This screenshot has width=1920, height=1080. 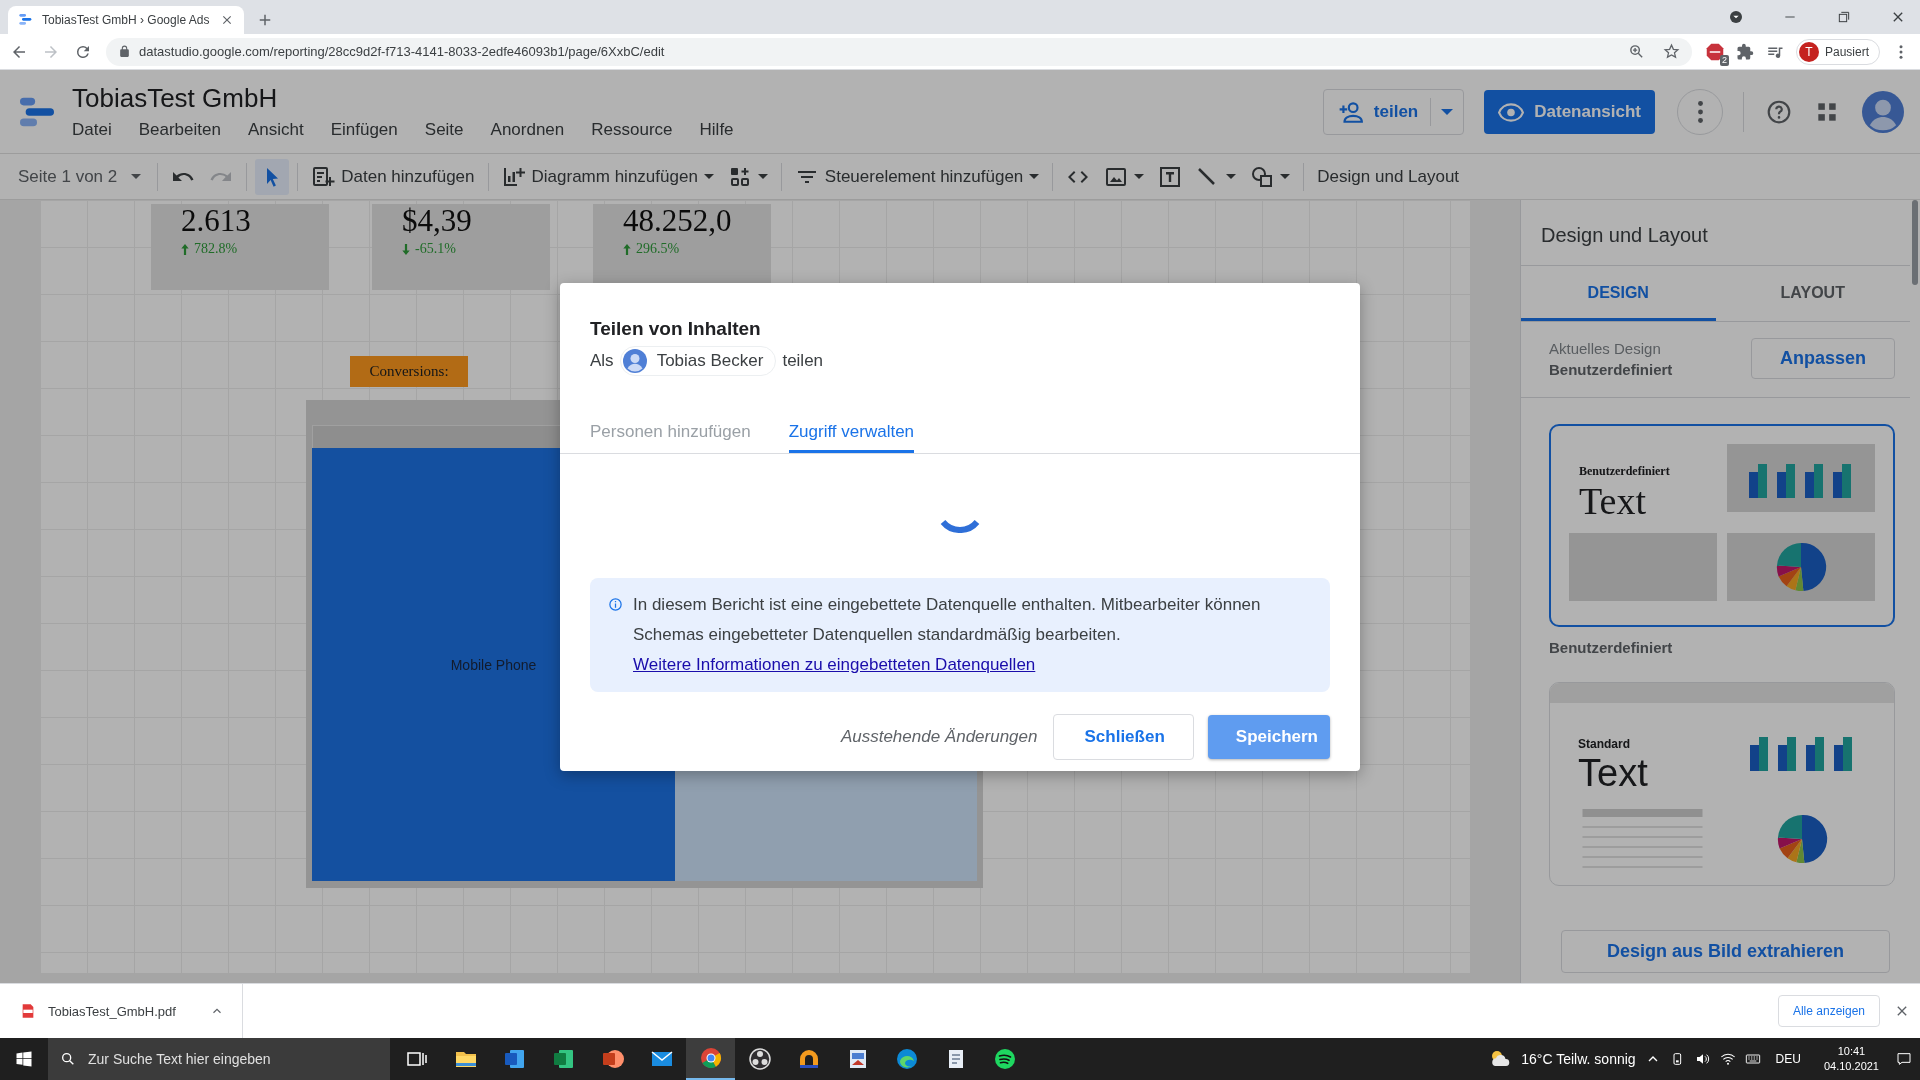 I want to click on lock-icon, so click(x=124, y=51).